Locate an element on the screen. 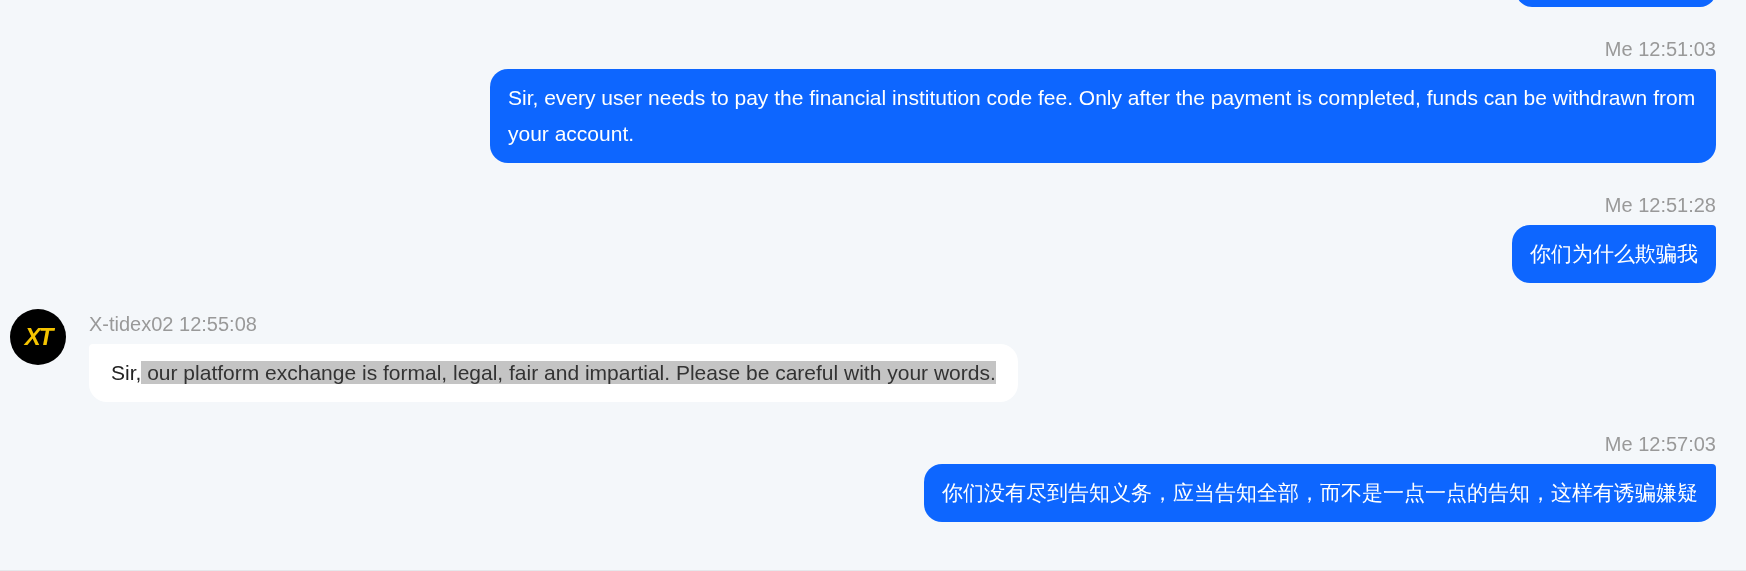  avatar-logo: XT is located at coordinates (38, 337).